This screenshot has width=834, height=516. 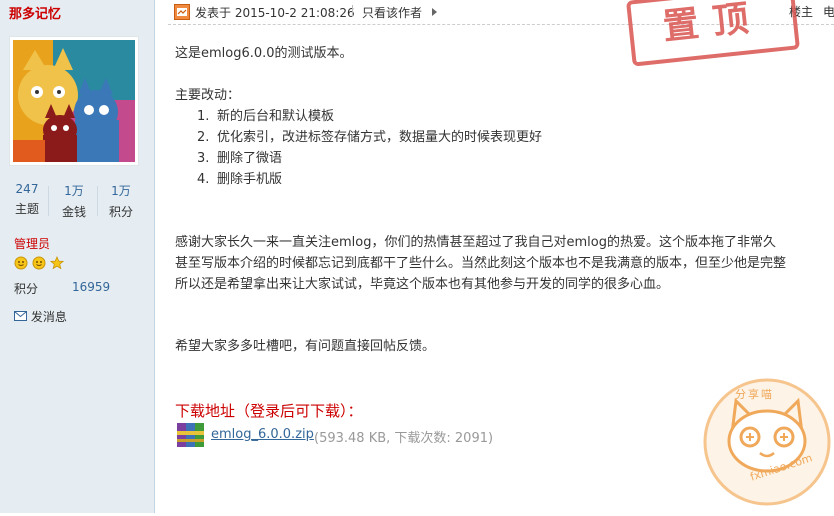 What do you see at coordinates (35, 12) in the screenshot?
I see `author-username: 那多记忆` at bounding box center [35, 12].